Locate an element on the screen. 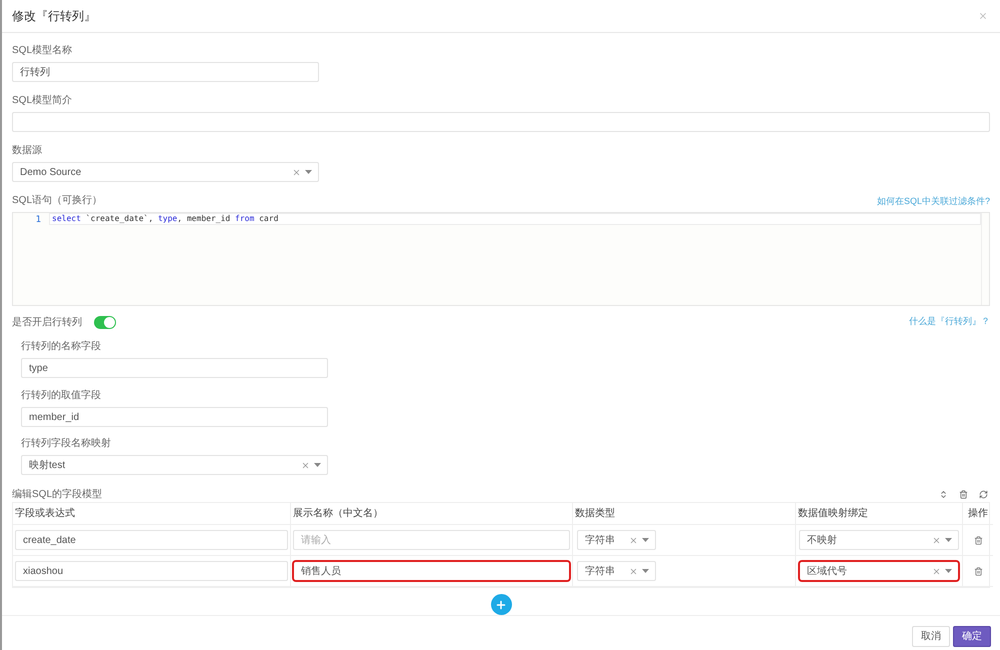 This screenshot has height=650, width=1000. input-field: member_id is located at coordinates (174, 417).